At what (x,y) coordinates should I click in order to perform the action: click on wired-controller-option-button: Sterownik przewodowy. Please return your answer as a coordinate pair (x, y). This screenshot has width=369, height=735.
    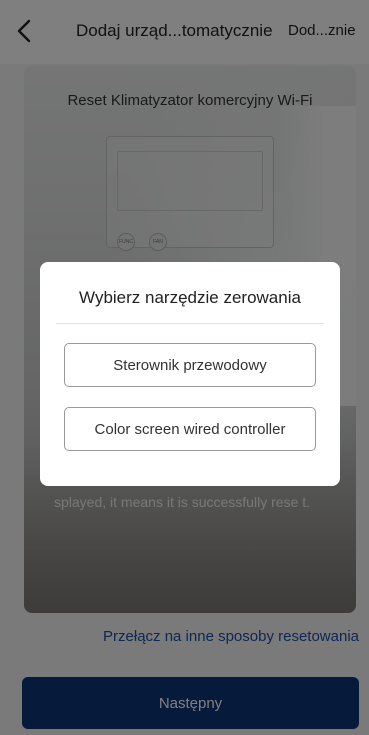
    Looking at the image, I should click on (190, 365).